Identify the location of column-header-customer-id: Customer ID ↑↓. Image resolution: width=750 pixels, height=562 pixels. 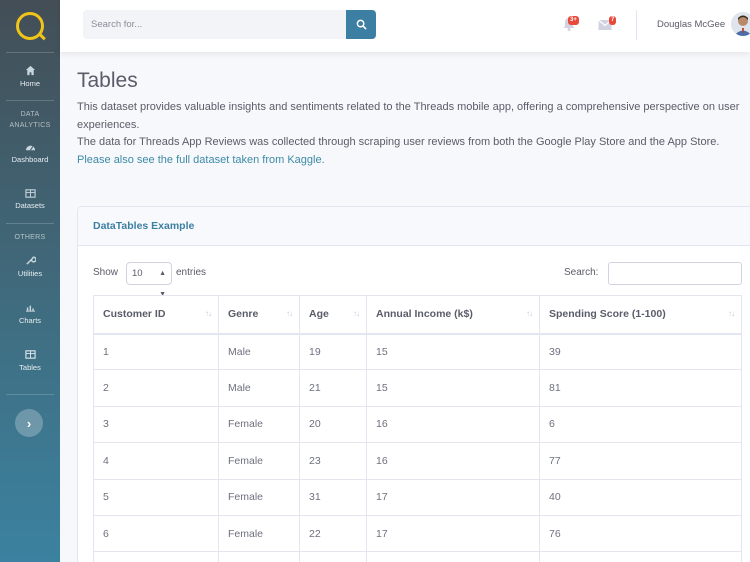
(156, 315).